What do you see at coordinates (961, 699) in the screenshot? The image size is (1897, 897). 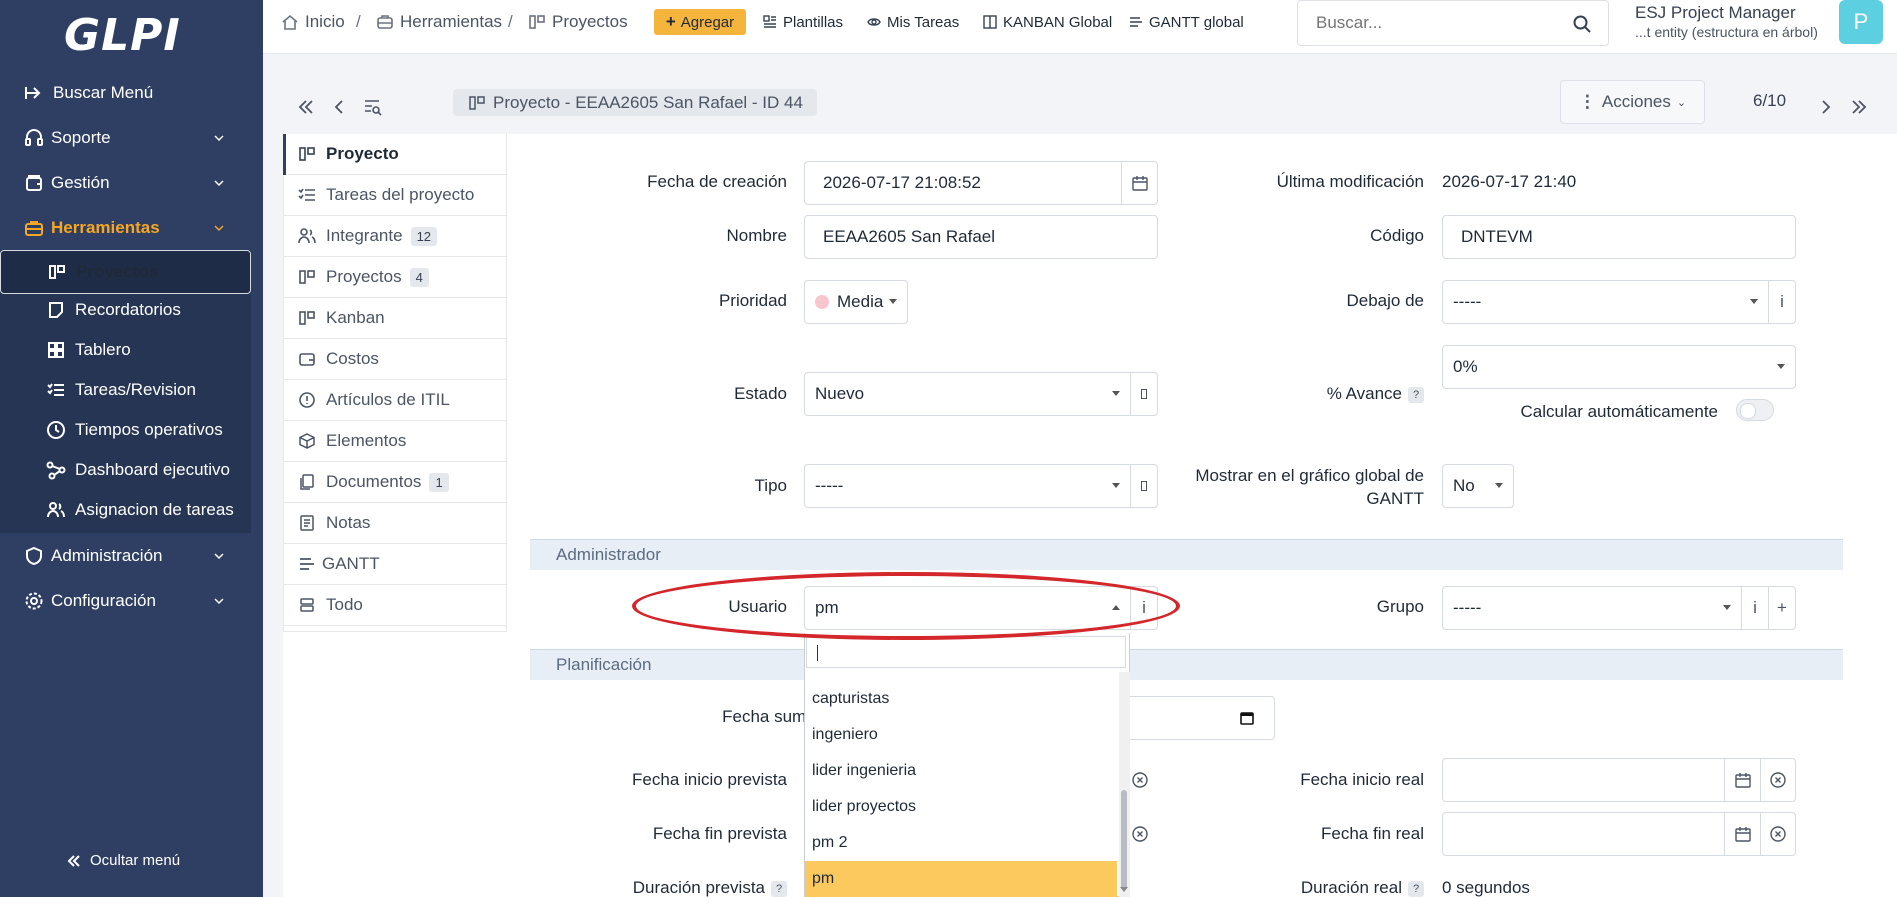 I see `dropdown-option: capturistas` at bounding box center [961, 699].